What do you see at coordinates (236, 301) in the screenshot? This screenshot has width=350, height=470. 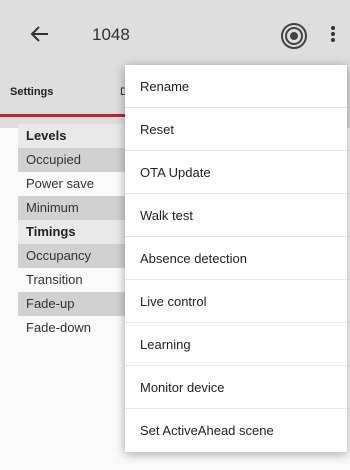 I see `menu-item-live-control: Live control` at bounding box center [236, 301].